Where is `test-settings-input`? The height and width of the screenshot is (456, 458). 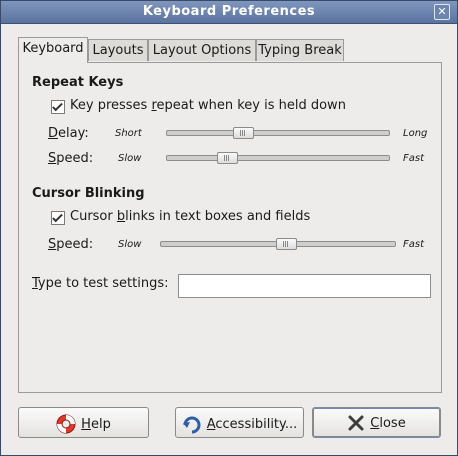 test-settings-input is located at coordinates (304, 286).